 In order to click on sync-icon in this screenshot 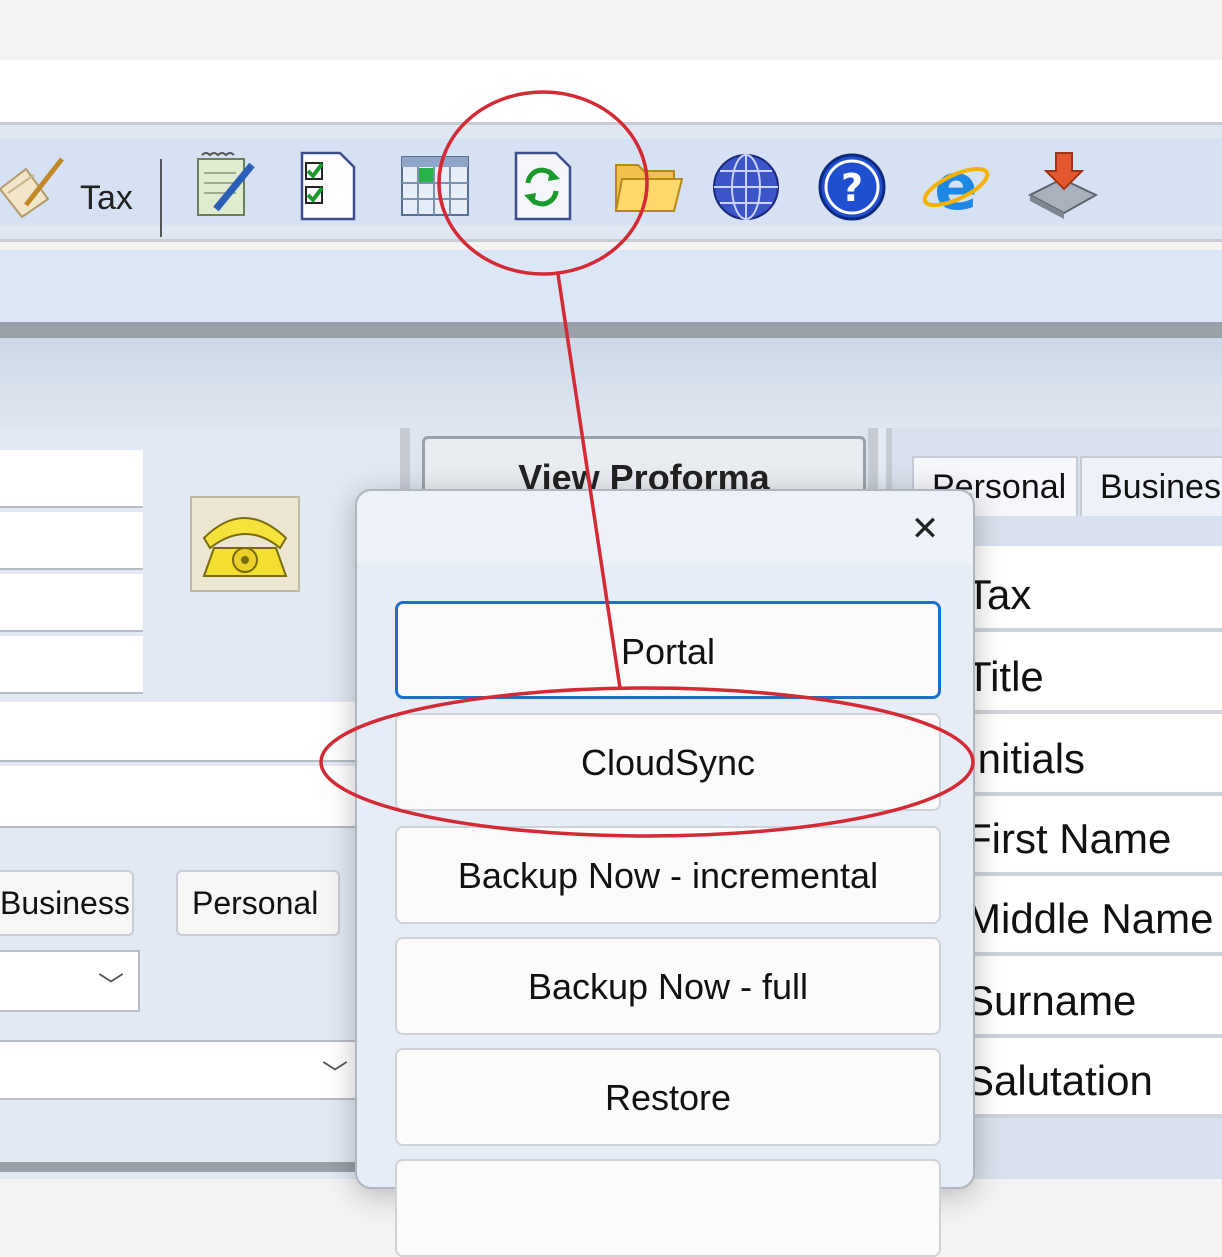, I will do `click(546, 185)`.